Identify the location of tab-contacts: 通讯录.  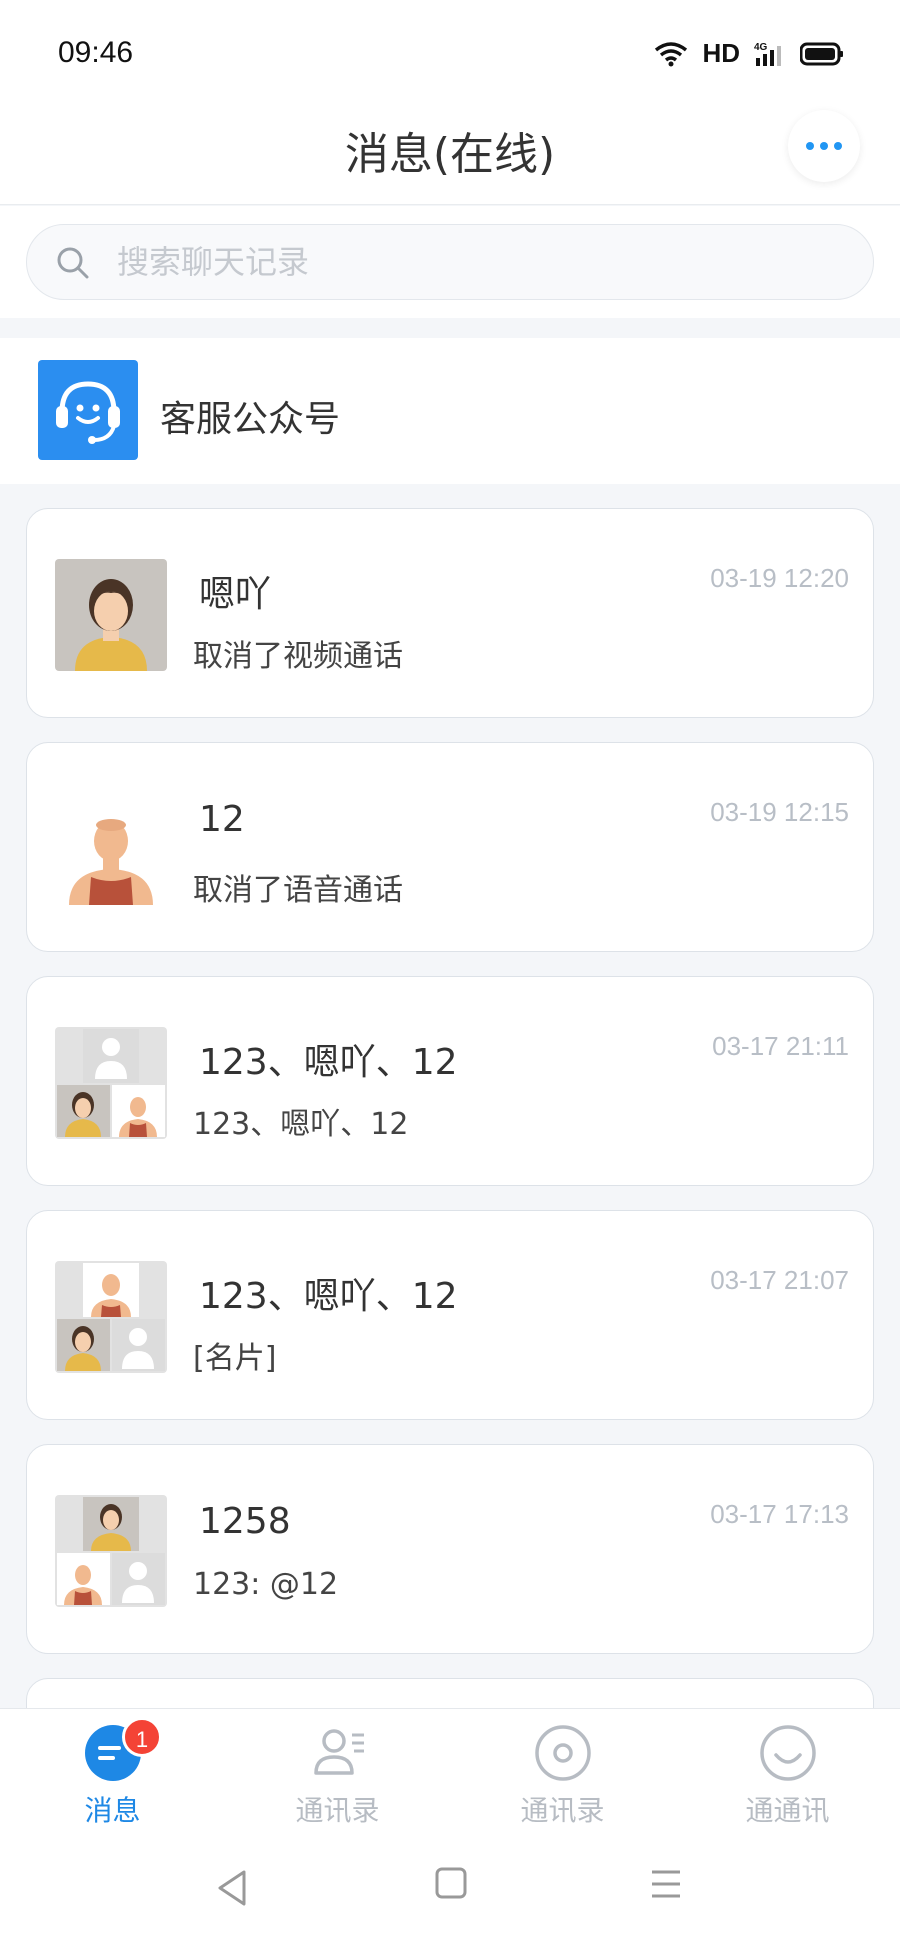
(337, 1774).